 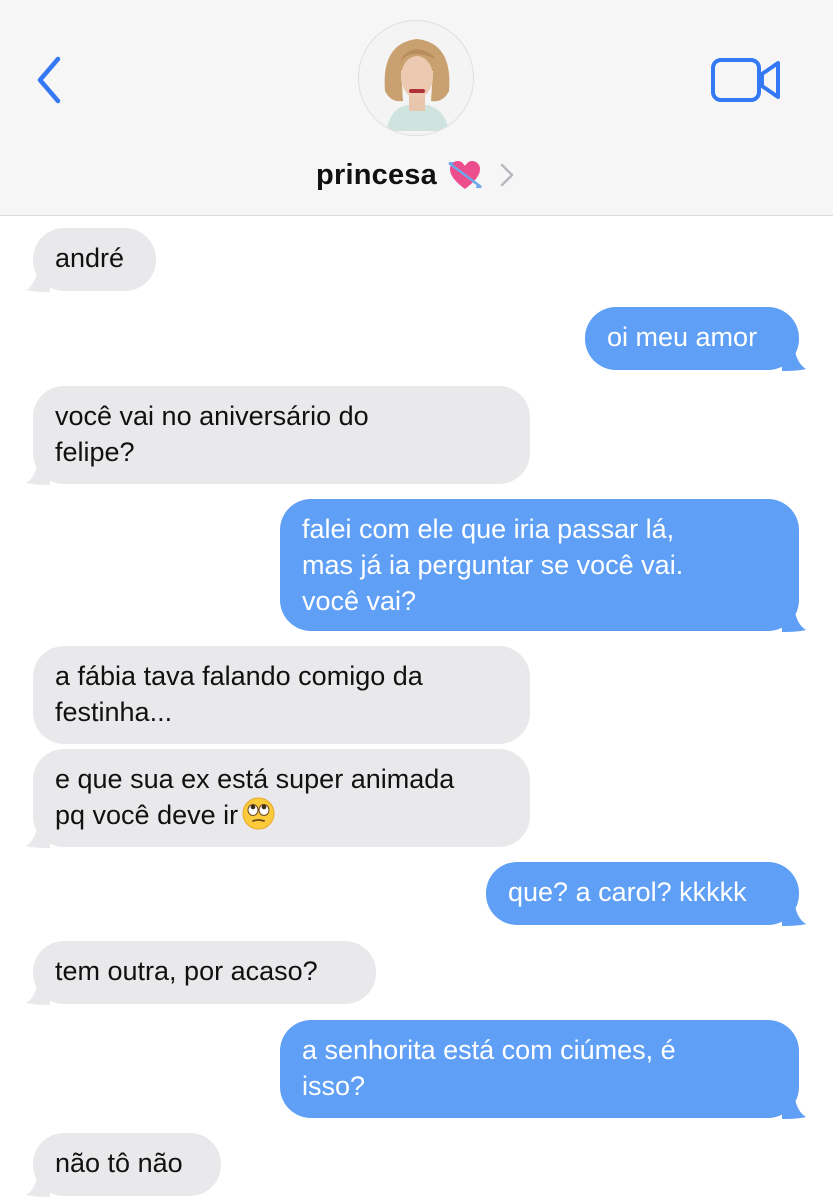 I want to click on message-text-line: isso?, so click(x=334, y=1086).